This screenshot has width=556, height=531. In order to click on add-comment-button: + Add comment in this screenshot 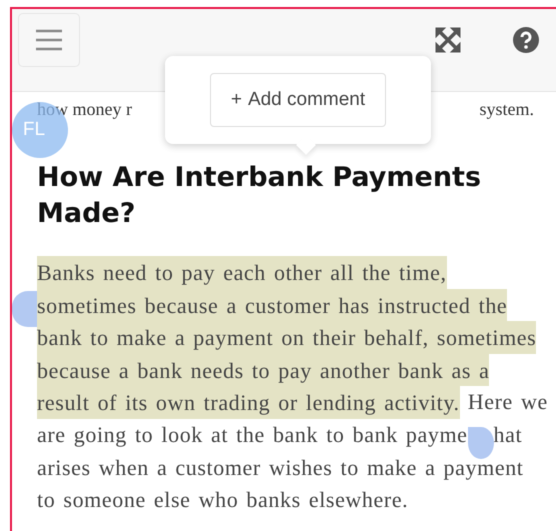, I will do `click(298, 100)`.